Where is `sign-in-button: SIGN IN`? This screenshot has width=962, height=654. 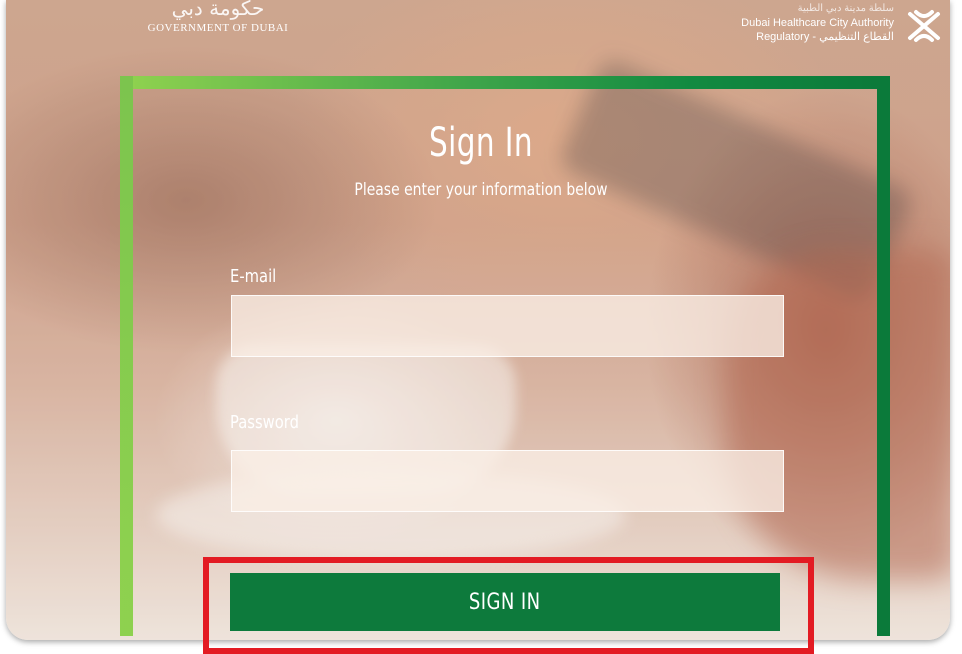 sign-in-button: SIGN IN is located at coordinates (505, 602).